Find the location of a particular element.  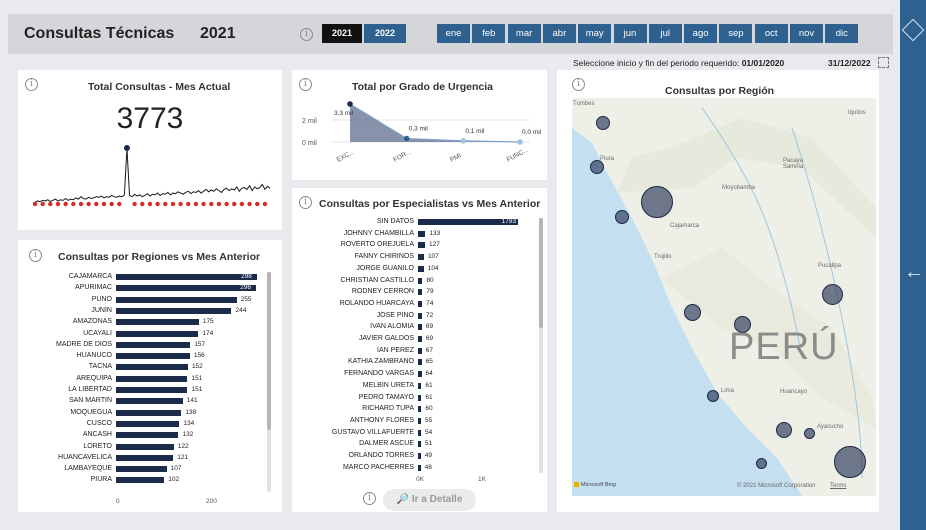

month-button-may: may is located at coordinates (595, 33).